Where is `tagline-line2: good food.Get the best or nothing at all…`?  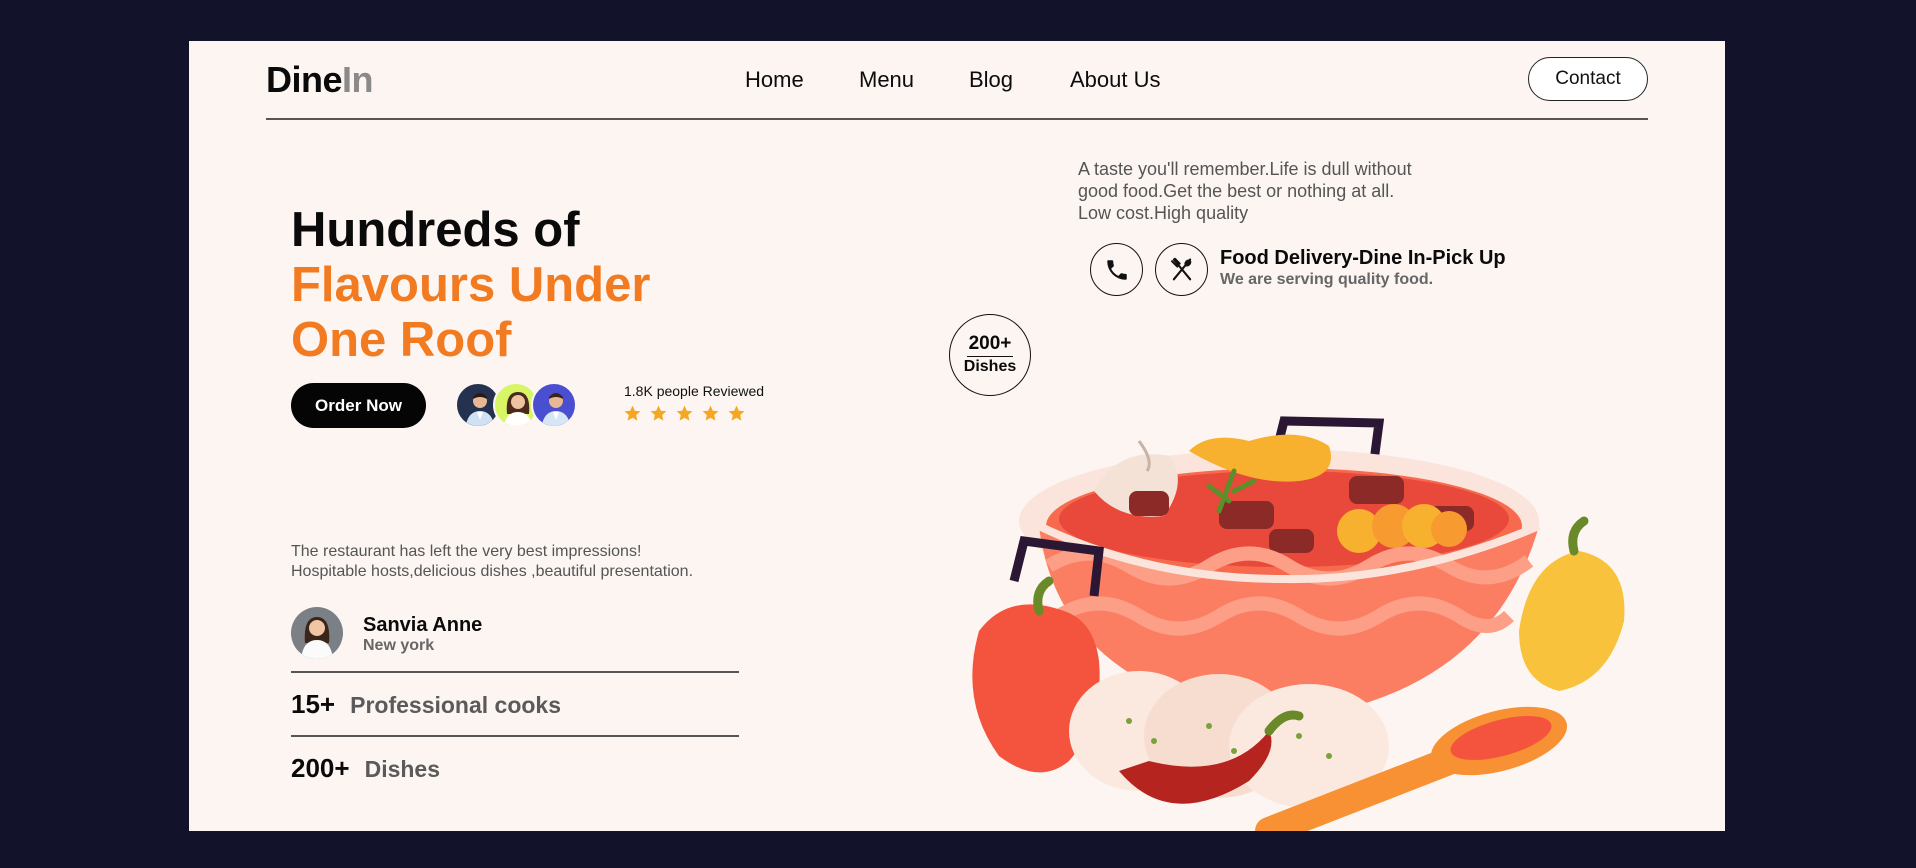 tagline-line2: good food.Get the best or nothing at all… is located at coordinates (1236, 191).